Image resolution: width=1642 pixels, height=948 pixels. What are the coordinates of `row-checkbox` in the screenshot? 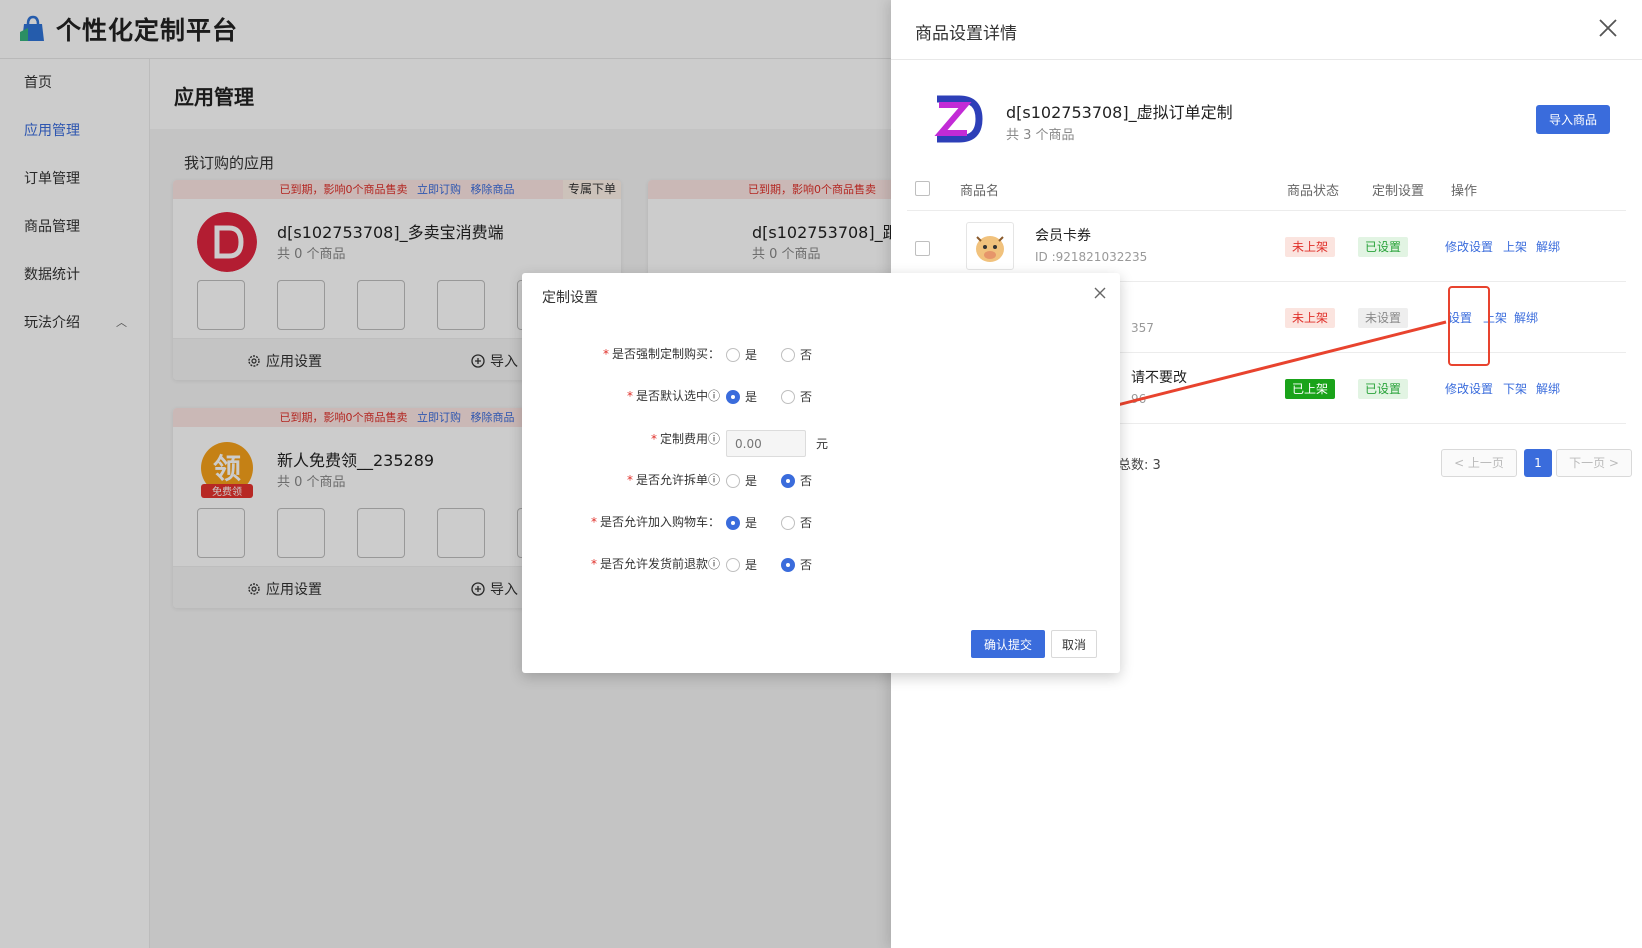 It's located at (922, 248).